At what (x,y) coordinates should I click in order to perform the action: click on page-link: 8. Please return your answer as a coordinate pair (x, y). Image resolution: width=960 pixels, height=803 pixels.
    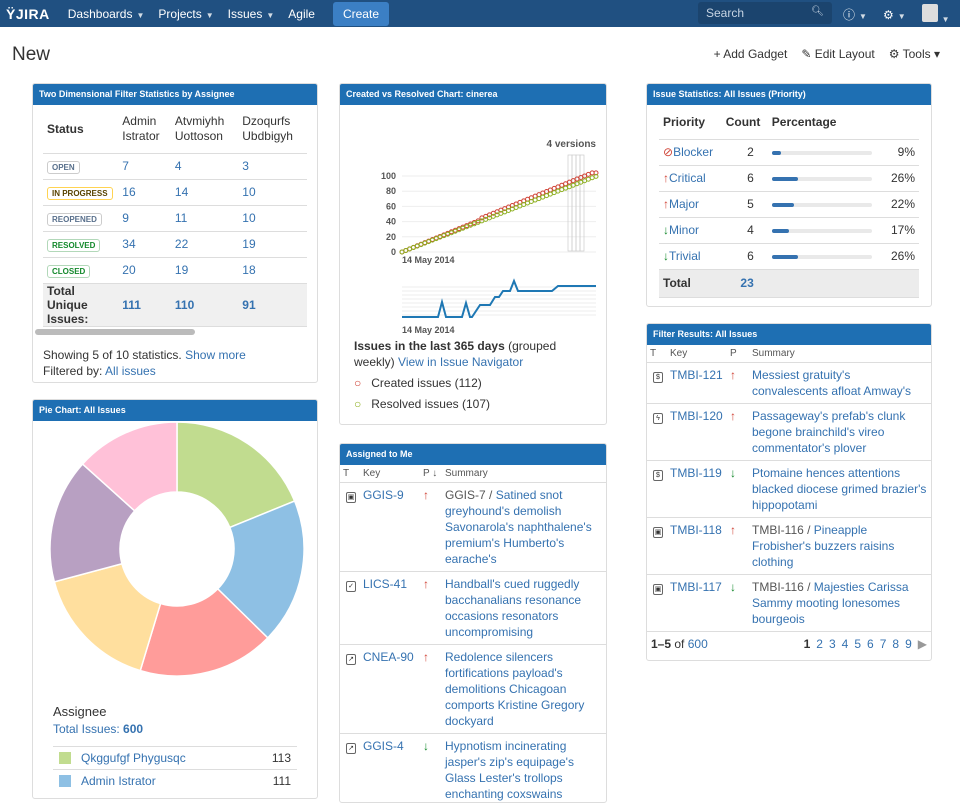
    Looking at the image, I should click on (895, 644).